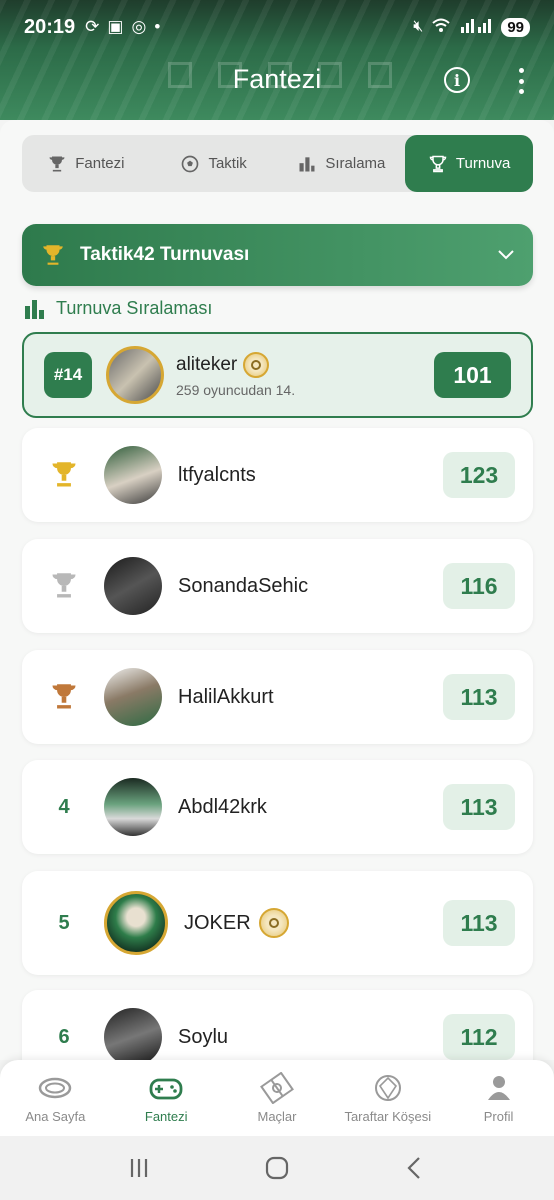  Describe the element at coordinates (190, 163) in the screenshot. I see `soccer-ball-icon` at that location.